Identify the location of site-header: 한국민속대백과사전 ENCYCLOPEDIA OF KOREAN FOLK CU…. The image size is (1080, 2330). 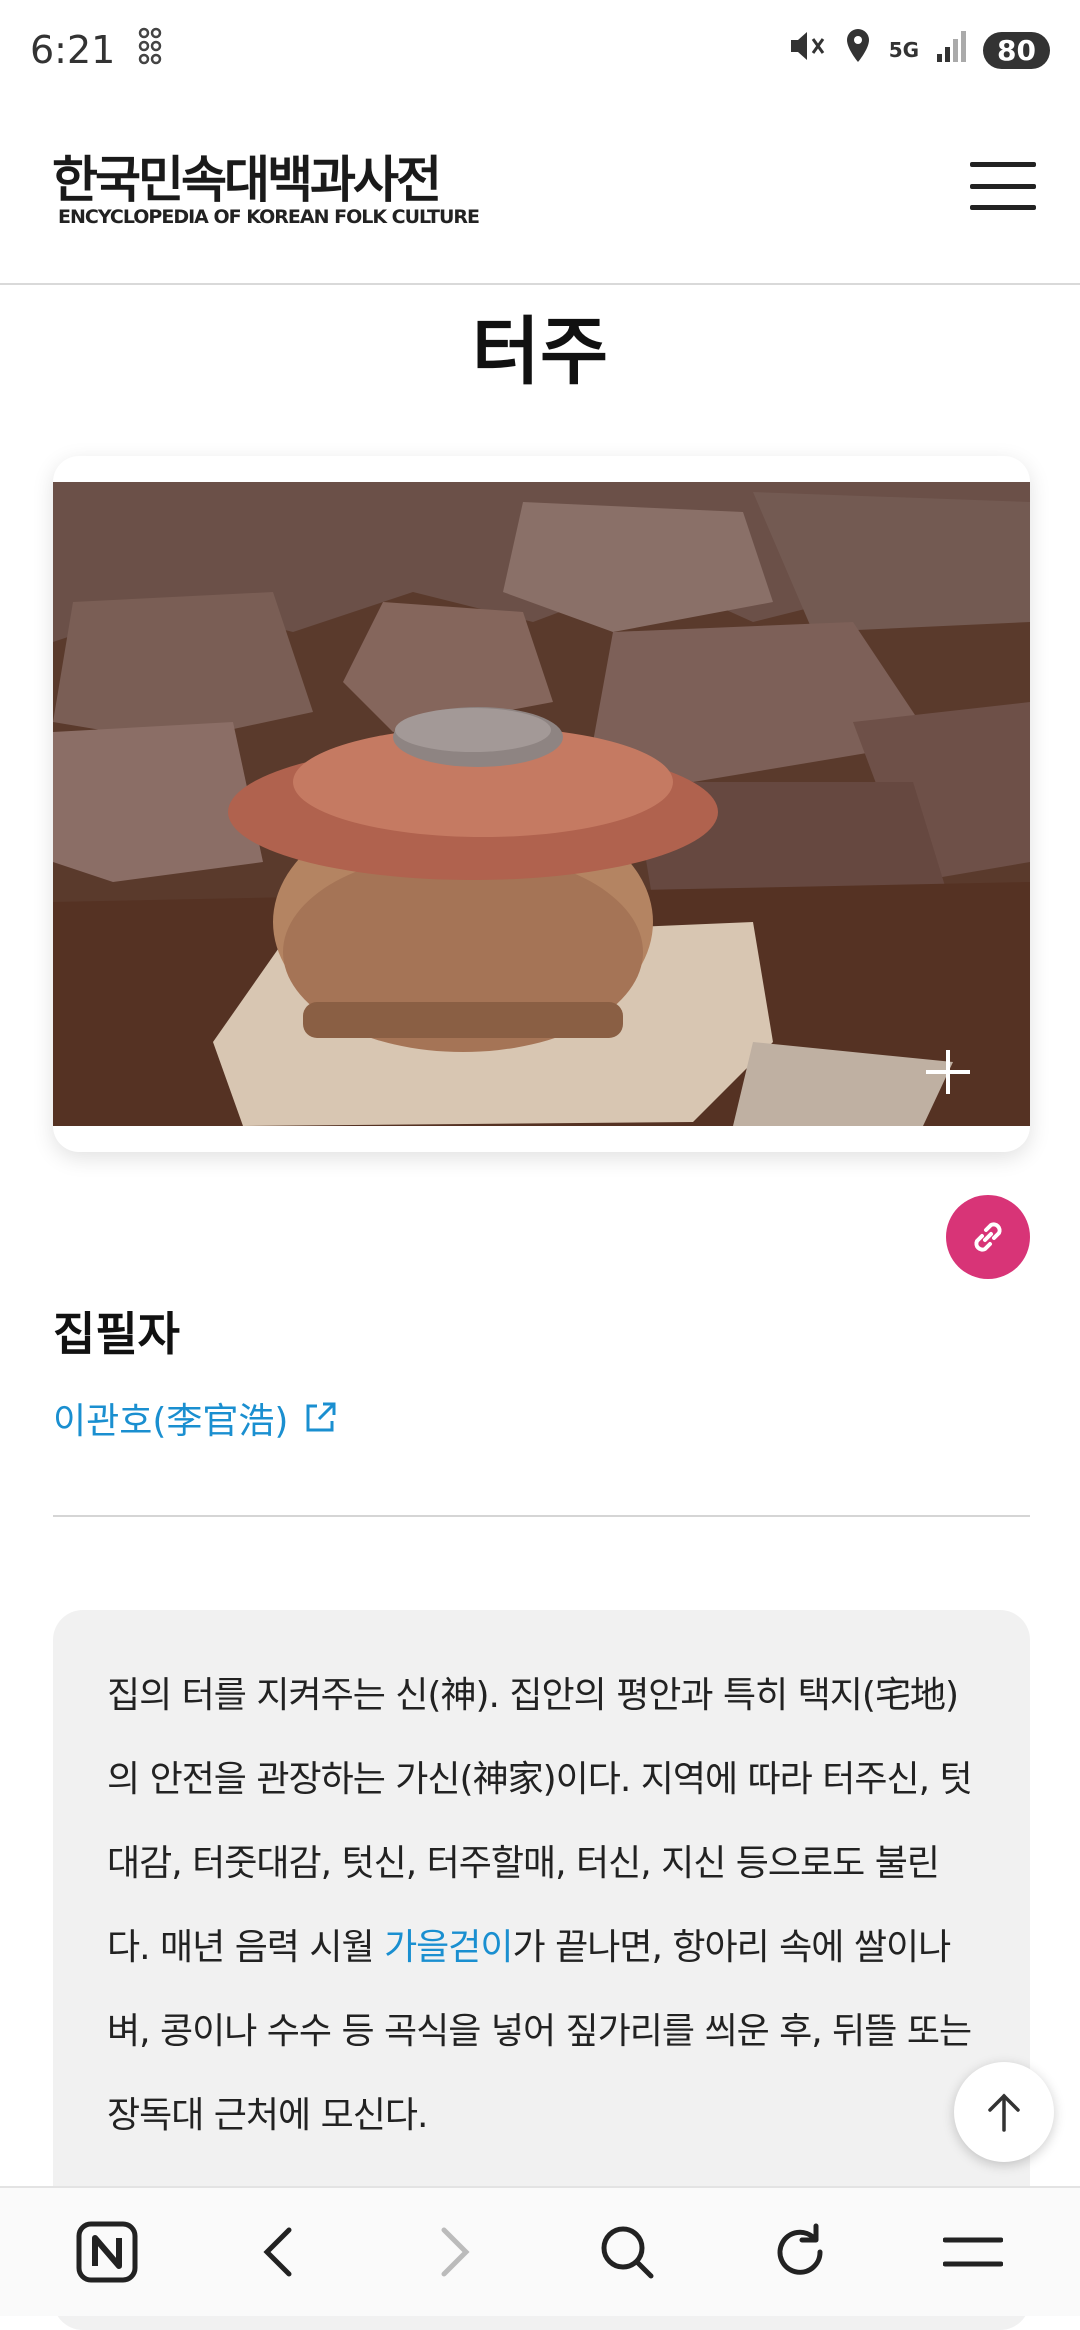
(540, 192).